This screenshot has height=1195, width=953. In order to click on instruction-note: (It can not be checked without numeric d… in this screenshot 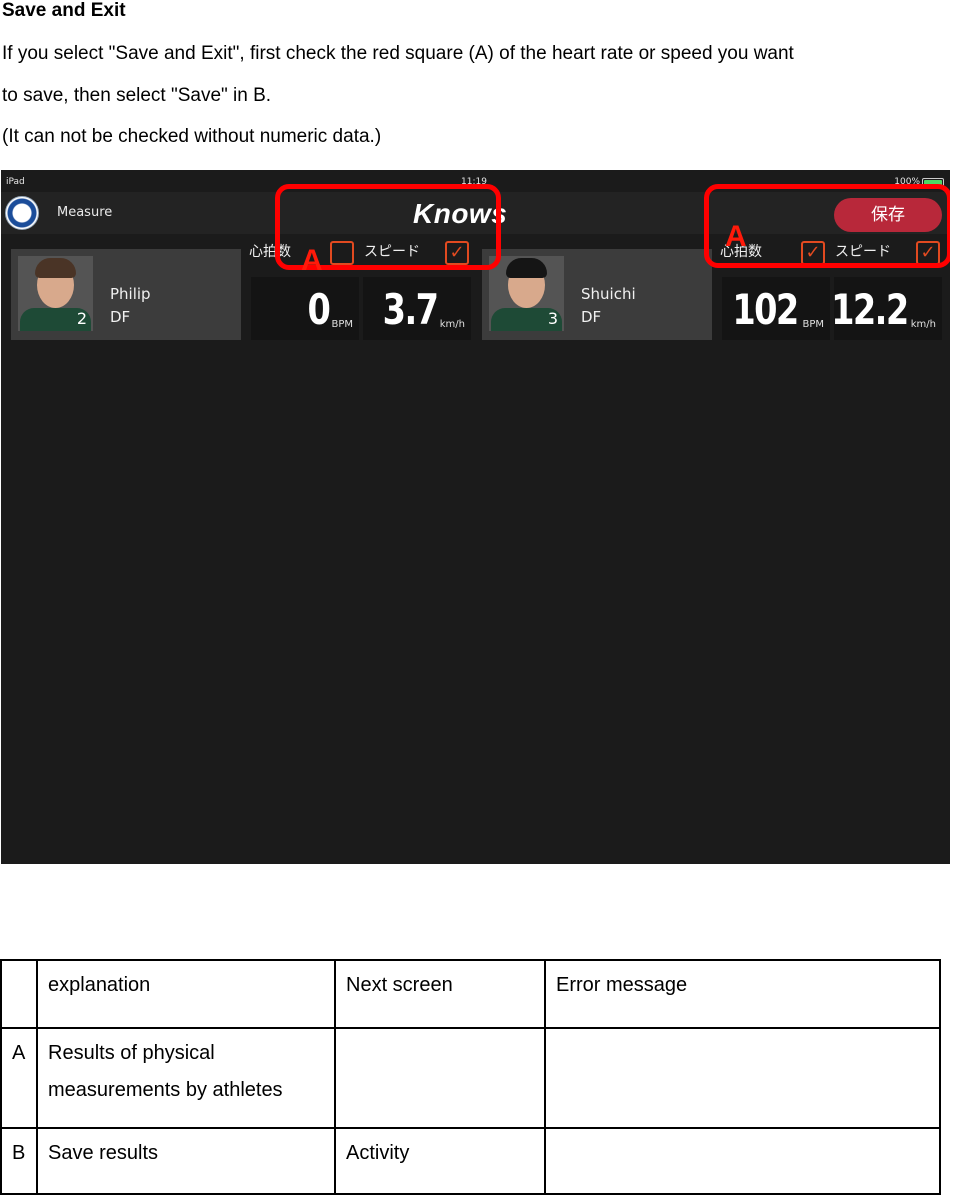, I will do `click(192, 136)`.